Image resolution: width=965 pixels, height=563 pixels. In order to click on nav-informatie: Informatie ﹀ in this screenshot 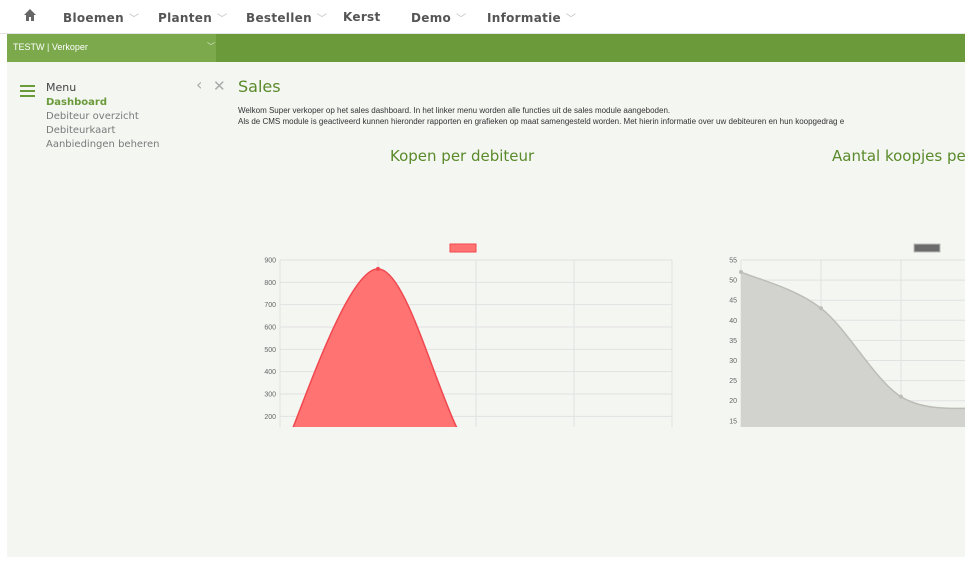, I will do `click(531, 17)`.